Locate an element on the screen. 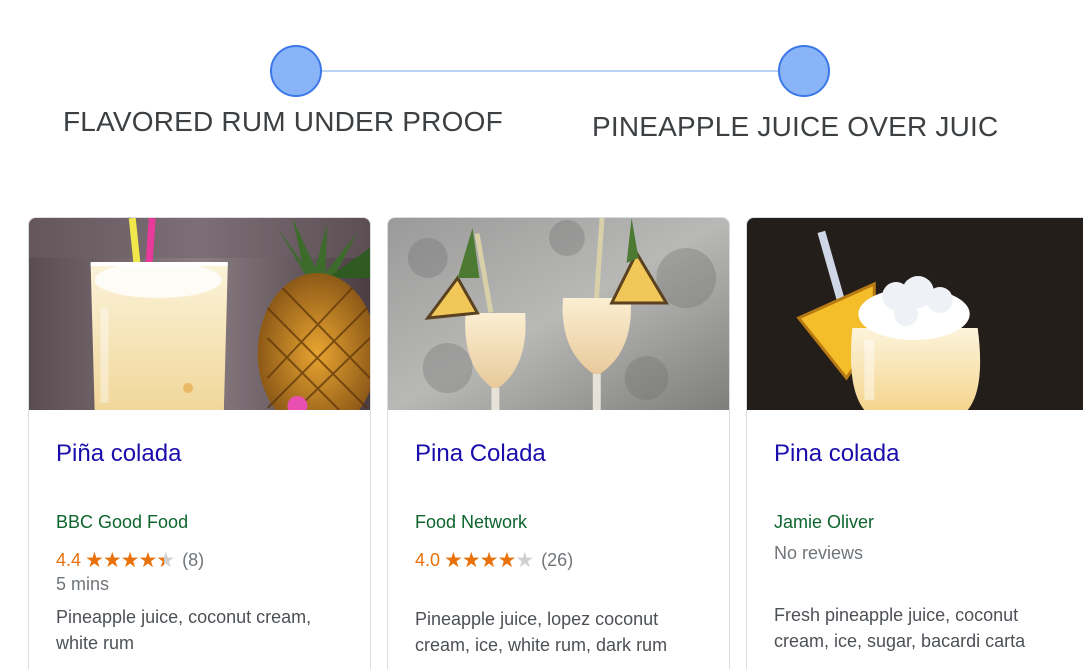 The image size is (1083, 669). star-rating-icon: ★★★★★★ is located at coordinates (130, 560).